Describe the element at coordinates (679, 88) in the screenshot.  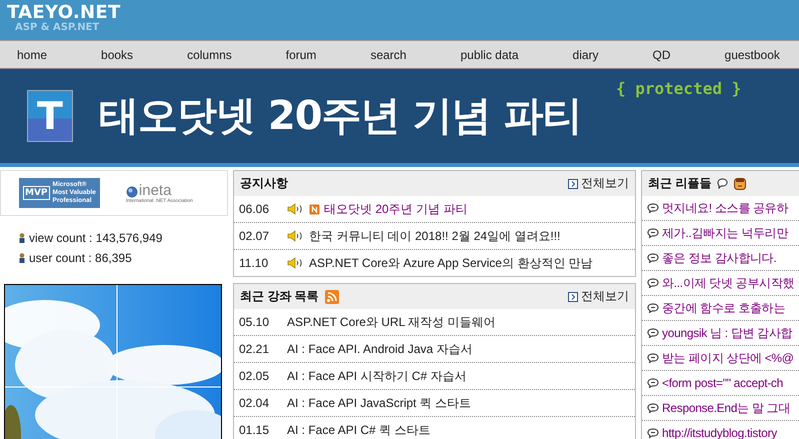
I see `banner-tag: { protected }` at that location.